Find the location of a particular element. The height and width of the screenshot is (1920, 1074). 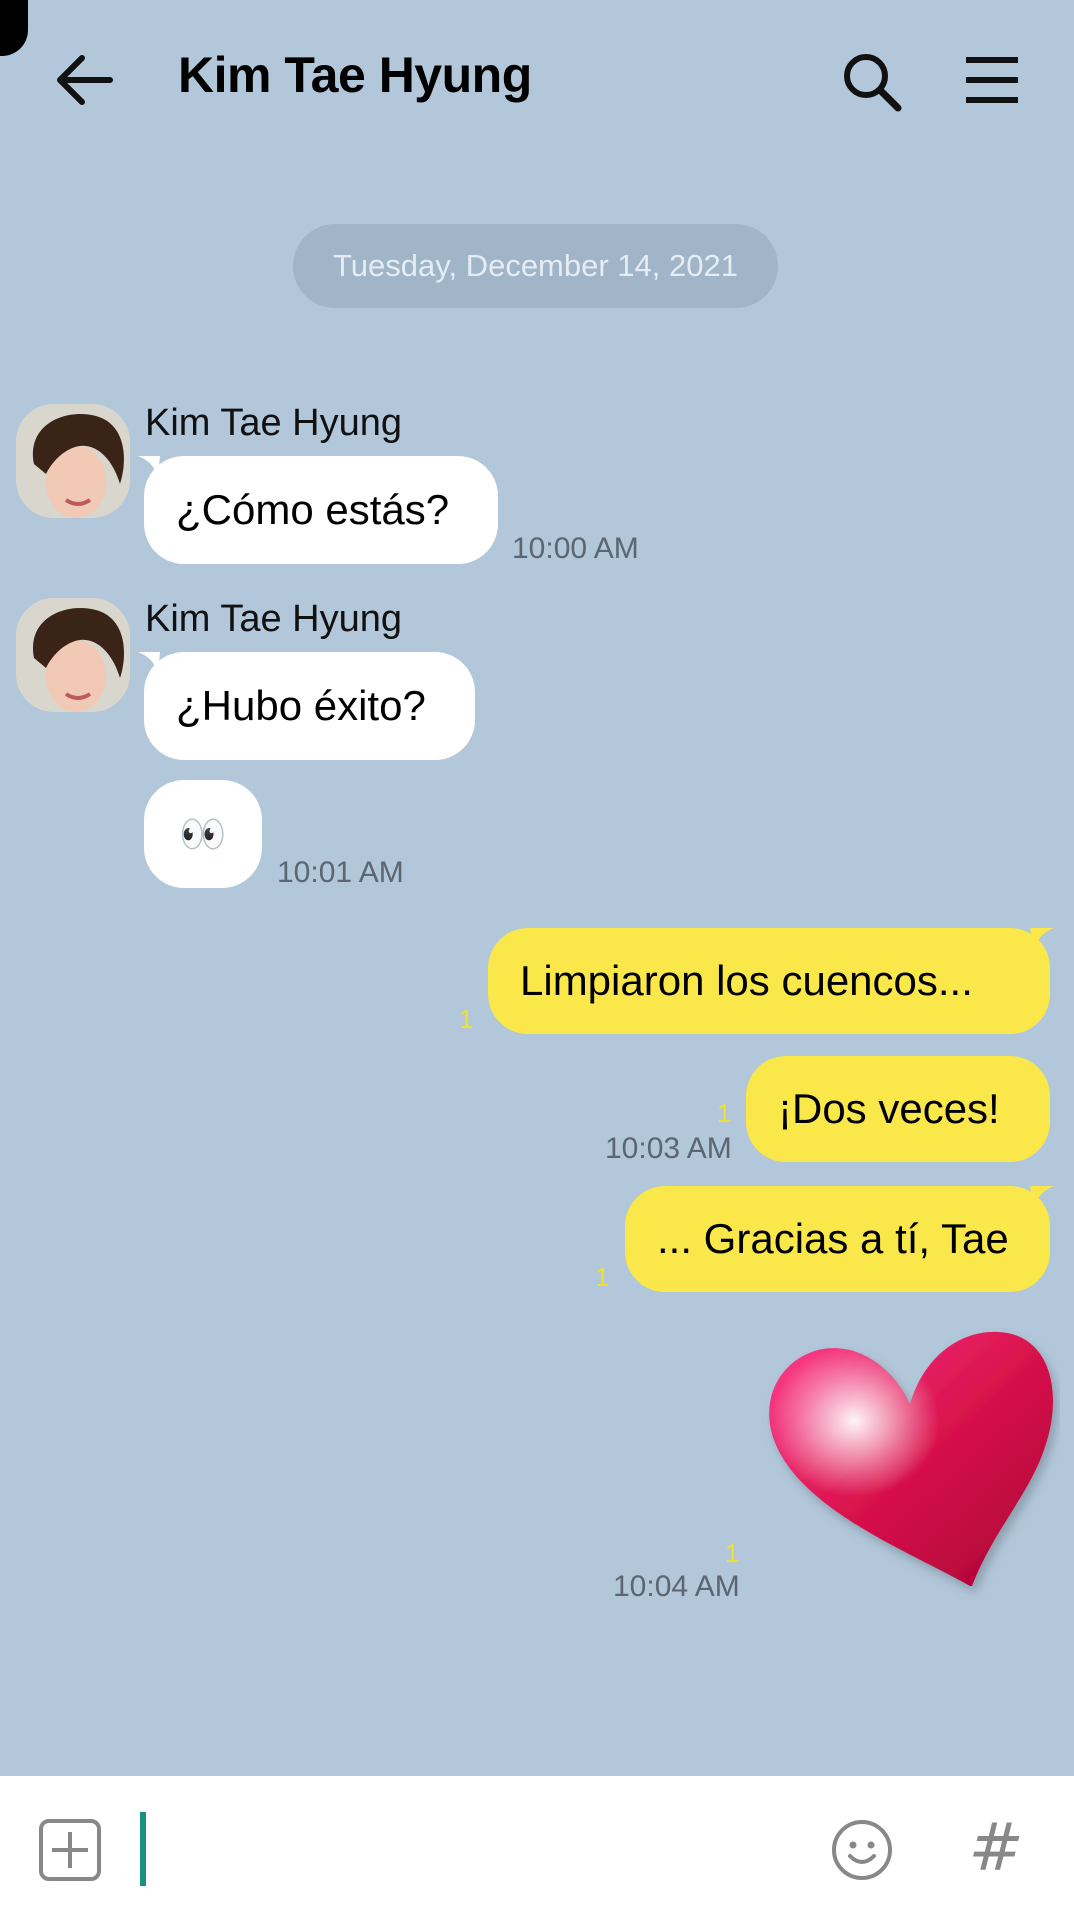

hashtag-icon: # is located at coordinates (996, 1847).